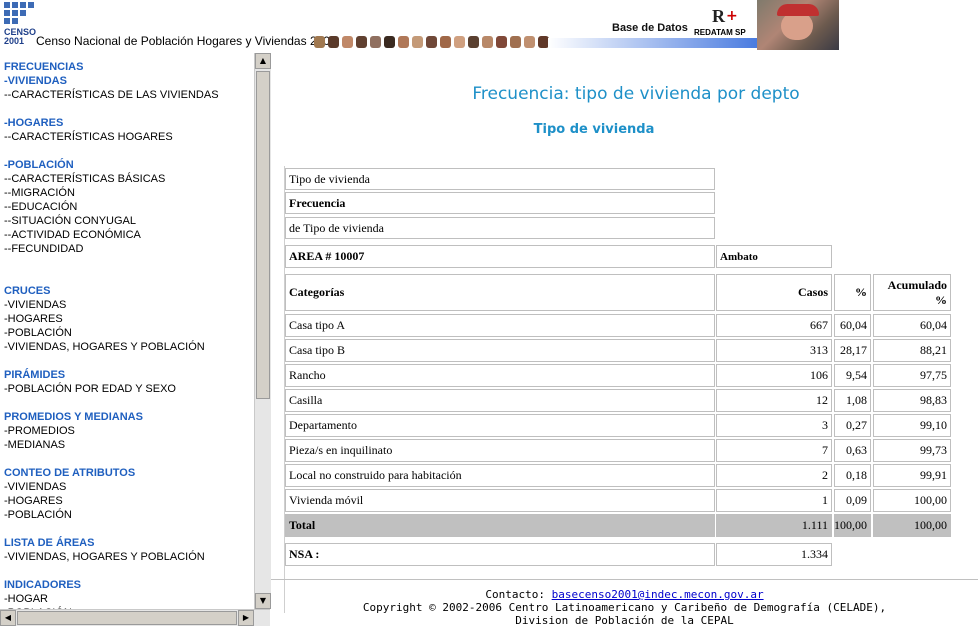 The image size is (978, 627). What do you see at coordinates (774, 256) in the screenshot?
I see `area-name: Ambato` at bounding box center [774, 256].